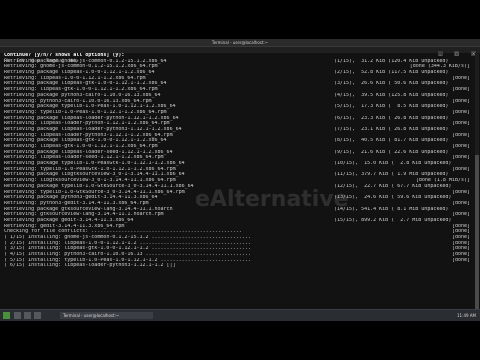  What do you see at coordinates (240, 315) in the screenshot?
I see `taskbar: Terminal - user@localhost:~ 11:49 AM` at bounding box center [240, 315].